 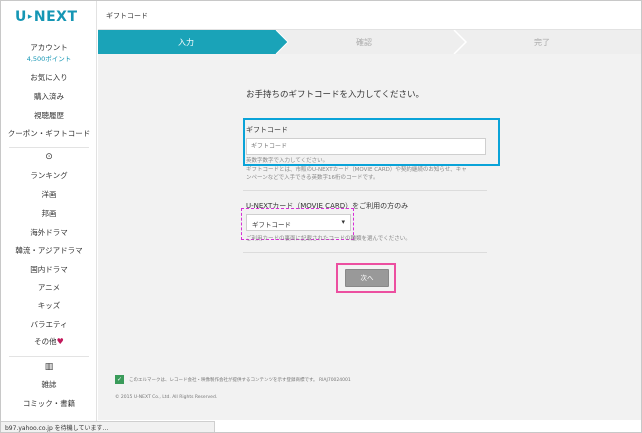 I want to click on sidebar-item-foreign-dramas: 海外ドラマ, so click(x=49, y=232).